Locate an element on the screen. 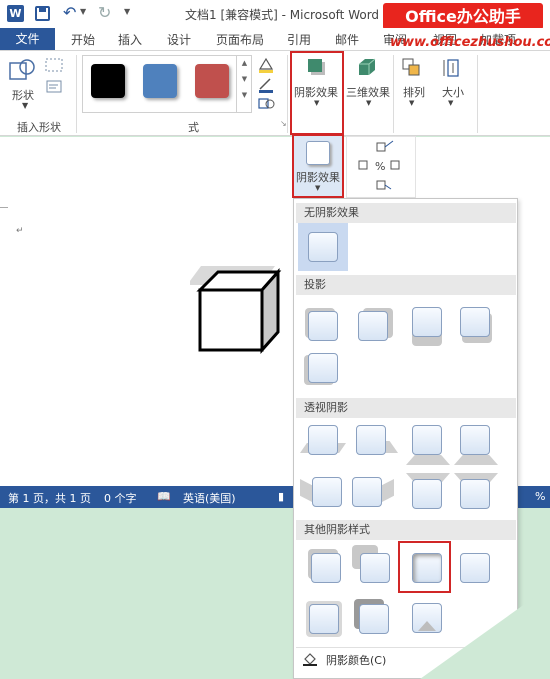 The width and height of the screenshot is (550, 679). shadow-nudge-controls: % is located at coordinates (381, 167).